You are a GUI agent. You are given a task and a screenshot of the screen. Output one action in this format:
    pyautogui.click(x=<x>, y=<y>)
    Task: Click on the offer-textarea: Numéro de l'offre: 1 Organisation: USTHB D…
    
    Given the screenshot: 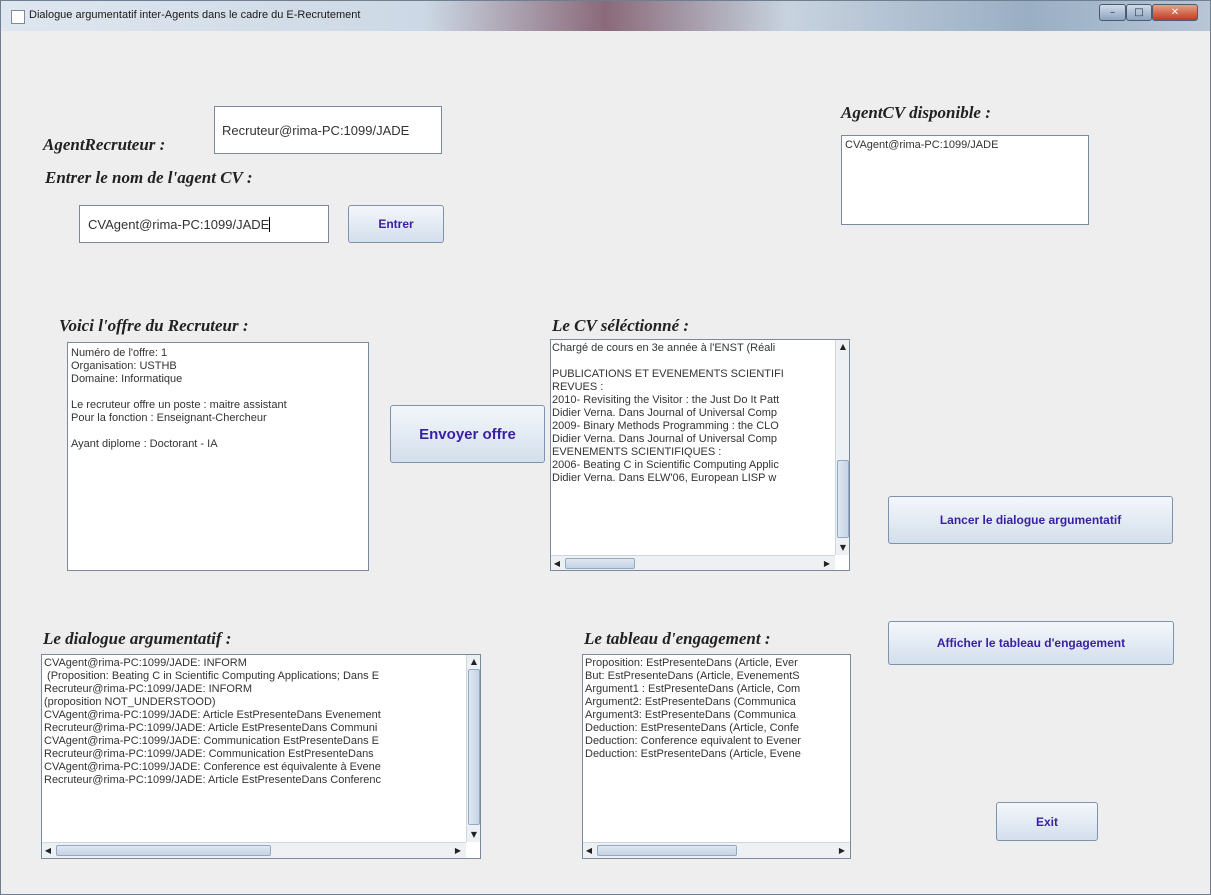 What is the action you would take?
    pyautogui.click(x=218, y=456)
    